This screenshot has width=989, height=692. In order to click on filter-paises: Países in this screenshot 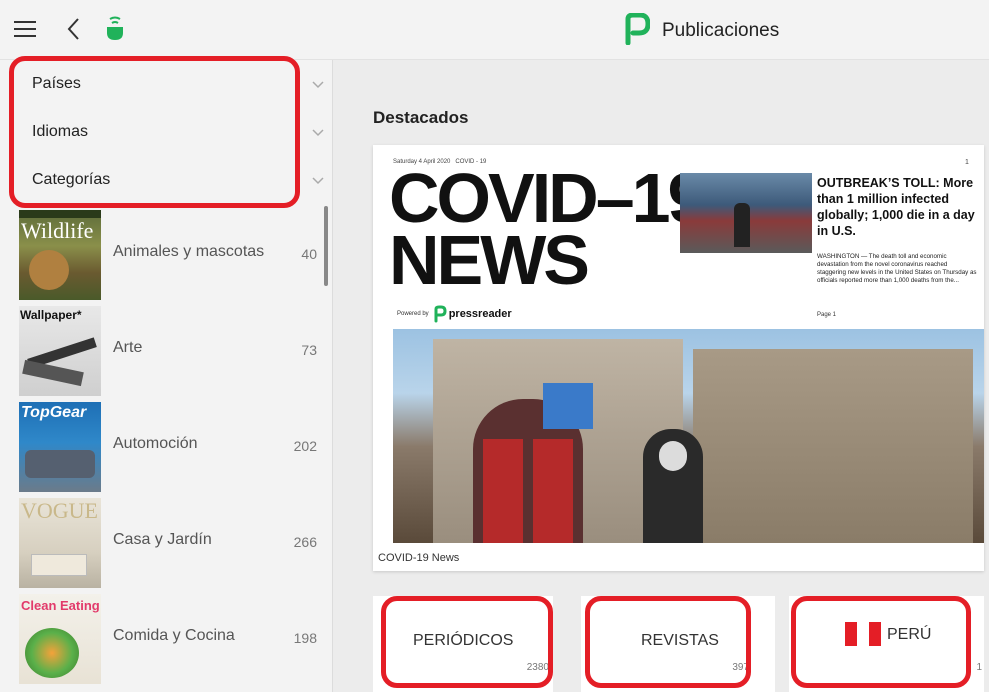, I will do `click(166, 84)`.